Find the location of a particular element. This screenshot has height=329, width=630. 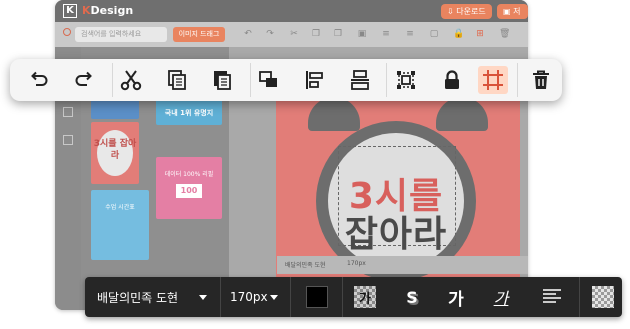

undo-button is located at coordinates (38, 80).